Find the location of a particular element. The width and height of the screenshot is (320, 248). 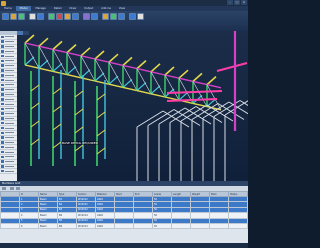

grid-export-button is located at coordinates (18, 188).